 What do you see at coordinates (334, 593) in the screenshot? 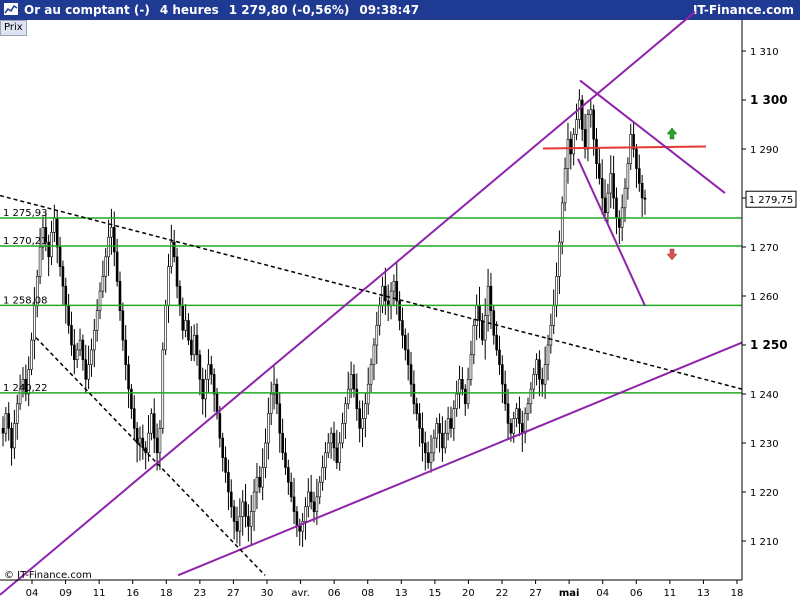
I see `x-tick-label: 06` at bounding box center [334, 593].